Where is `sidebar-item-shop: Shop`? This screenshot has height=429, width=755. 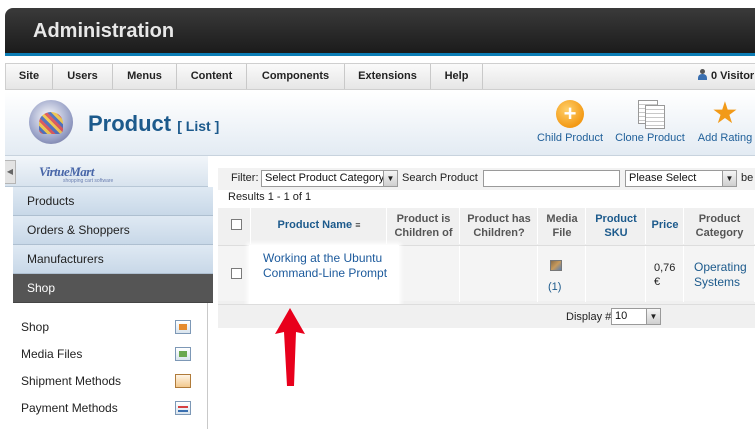
sidebar-item-shop: Shop is located at coordinates (106, 327).